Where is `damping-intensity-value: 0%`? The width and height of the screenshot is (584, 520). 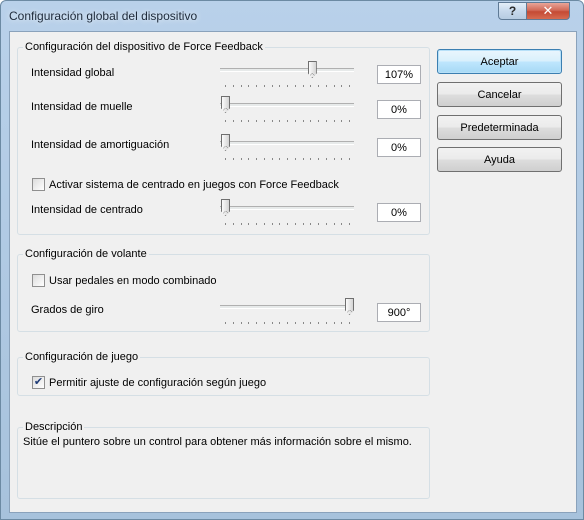 damping-intensity-value: 0% is located at coordinates (399, 147).